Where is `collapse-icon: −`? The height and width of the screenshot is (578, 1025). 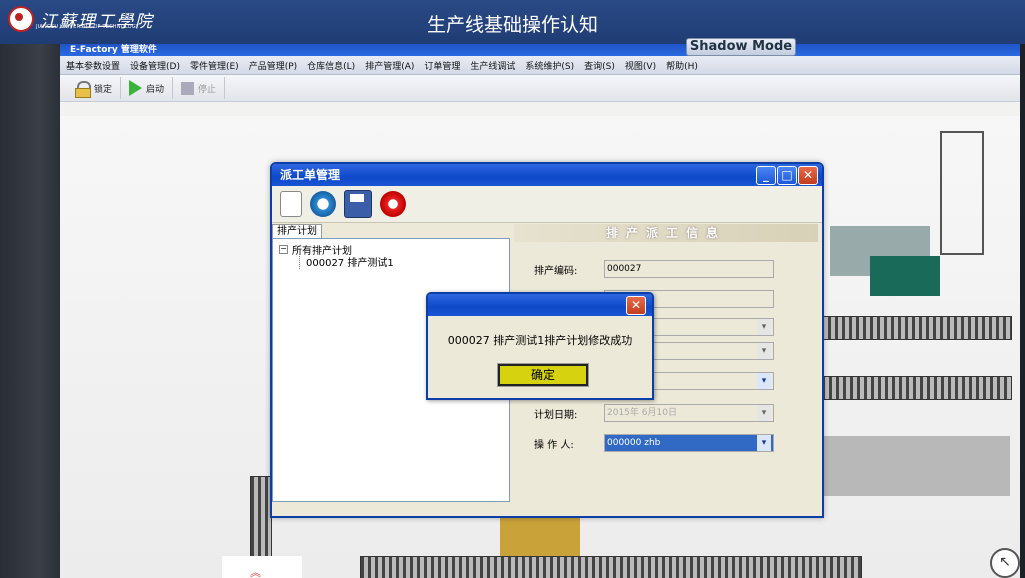 collapse-icon: − is located at coordinates (283, 249).